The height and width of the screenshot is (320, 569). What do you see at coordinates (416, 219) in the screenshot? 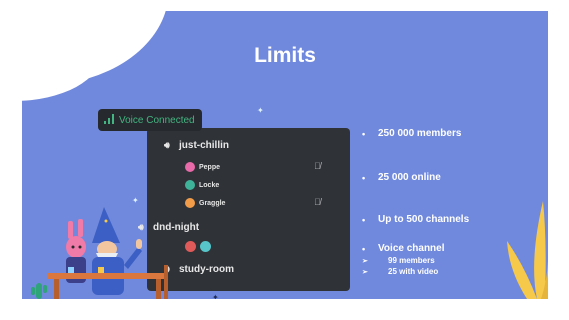
I see `limit-item: • Up to 500 channels` at bounding box center [416, 219].